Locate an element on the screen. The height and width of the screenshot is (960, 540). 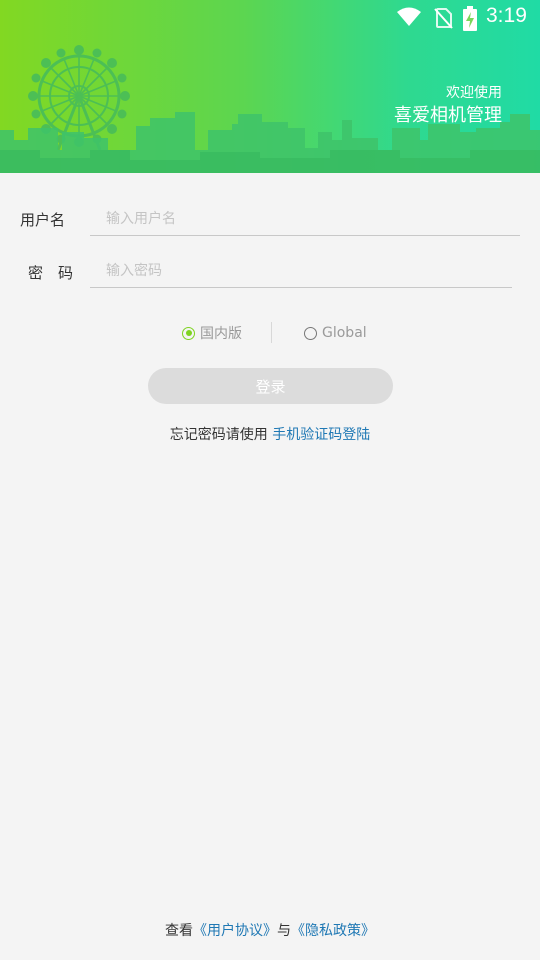
app-name-title: 喜爱相机管理 is located at coordinates (448, 115).